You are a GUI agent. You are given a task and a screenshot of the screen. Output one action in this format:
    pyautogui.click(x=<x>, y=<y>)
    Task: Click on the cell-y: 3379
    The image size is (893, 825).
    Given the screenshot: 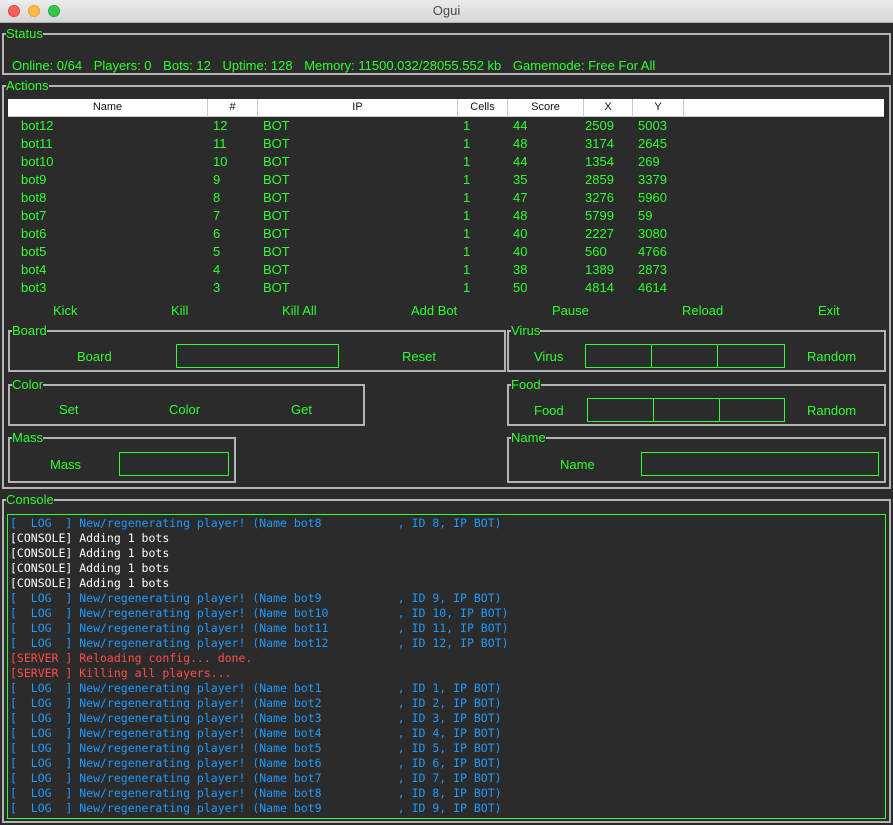 What is the action you would take?
    pyautogui.click(x=652, y=179)
    